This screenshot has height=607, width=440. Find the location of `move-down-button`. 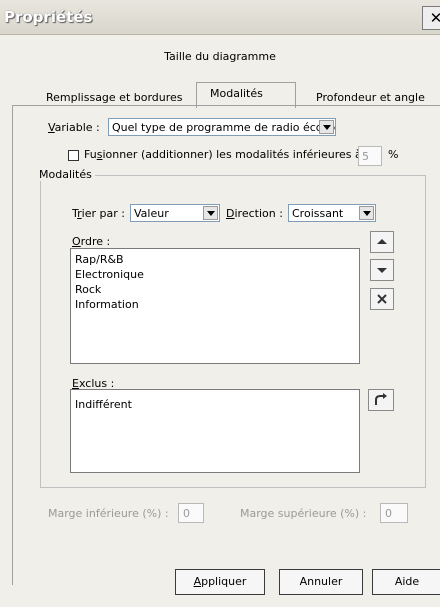

move-down-button is located at coordinates (382, 270).